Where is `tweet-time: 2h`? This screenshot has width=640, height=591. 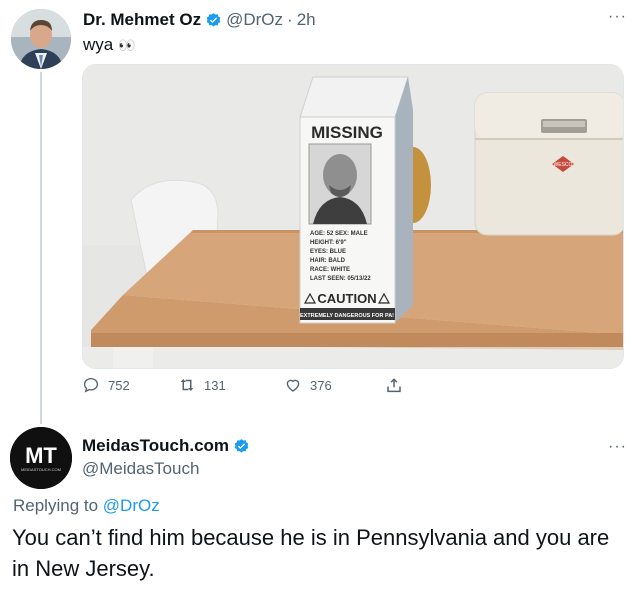 tweet-time: 2h is located at coordinates (306, 20).